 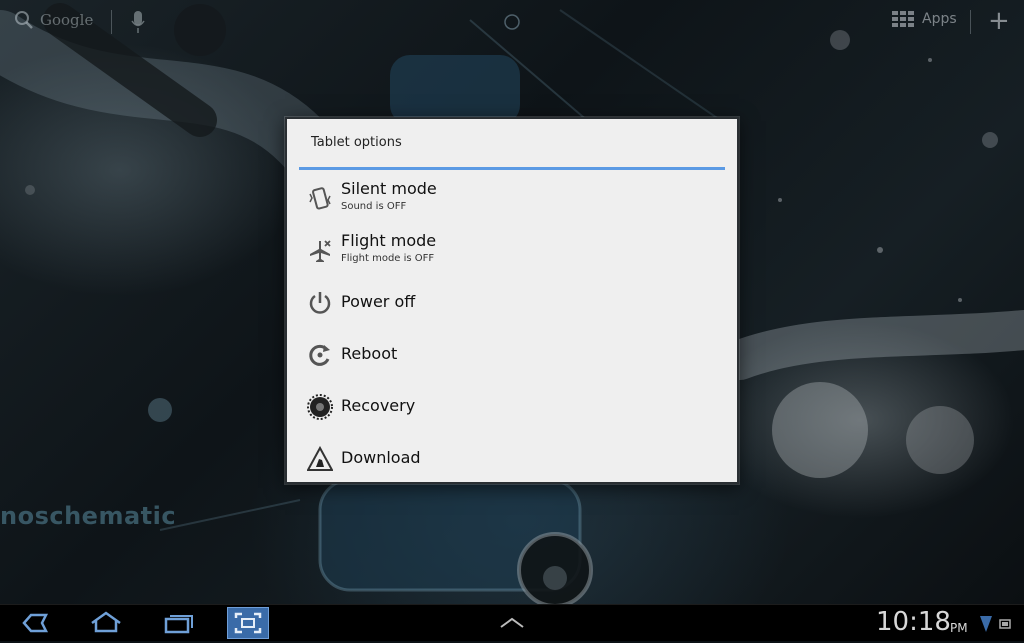 I want to click on recent-apps-icon, so click(x=178, y=624).